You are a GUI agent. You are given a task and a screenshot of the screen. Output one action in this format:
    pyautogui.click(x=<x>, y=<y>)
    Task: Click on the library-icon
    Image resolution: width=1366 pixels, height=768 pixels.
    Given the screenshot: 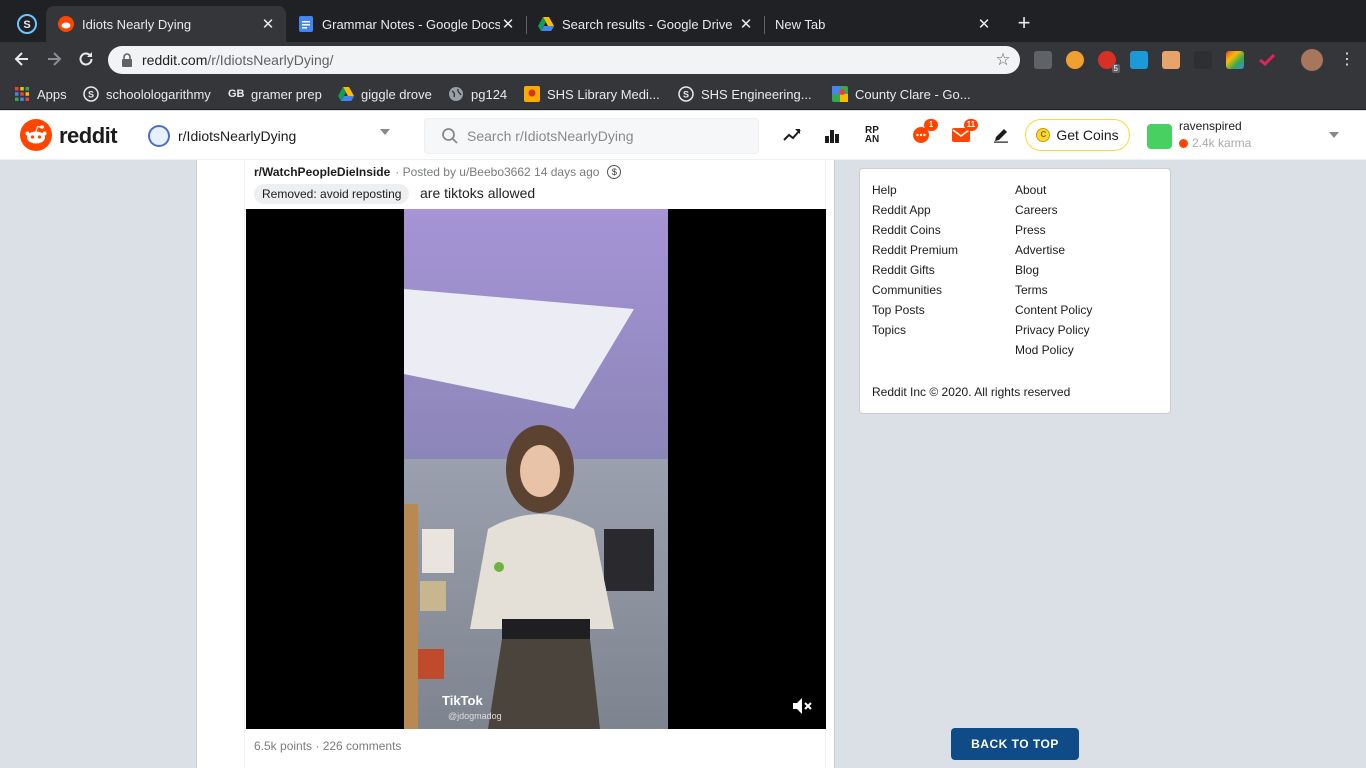 What is the action you would take?
    pyautogui.click(x=532, y=94)
    